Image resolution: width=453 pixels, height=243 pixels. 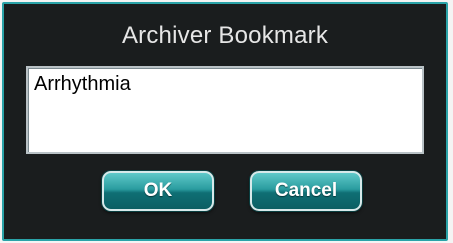 What do you see at coordinates (306, 191) in the screenshot?
I see `cancel-button: Cancel` at bounding box center [306, 191].